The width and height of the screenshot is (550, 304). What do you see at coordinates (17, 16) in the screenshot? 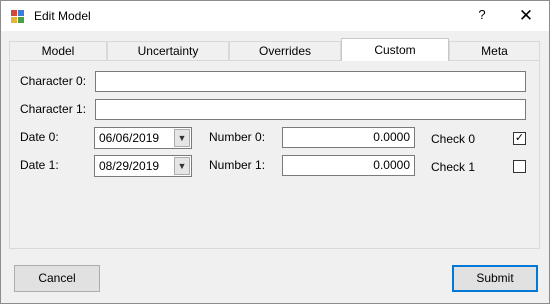
I see `app-icon` at bounding box center [17, 16].